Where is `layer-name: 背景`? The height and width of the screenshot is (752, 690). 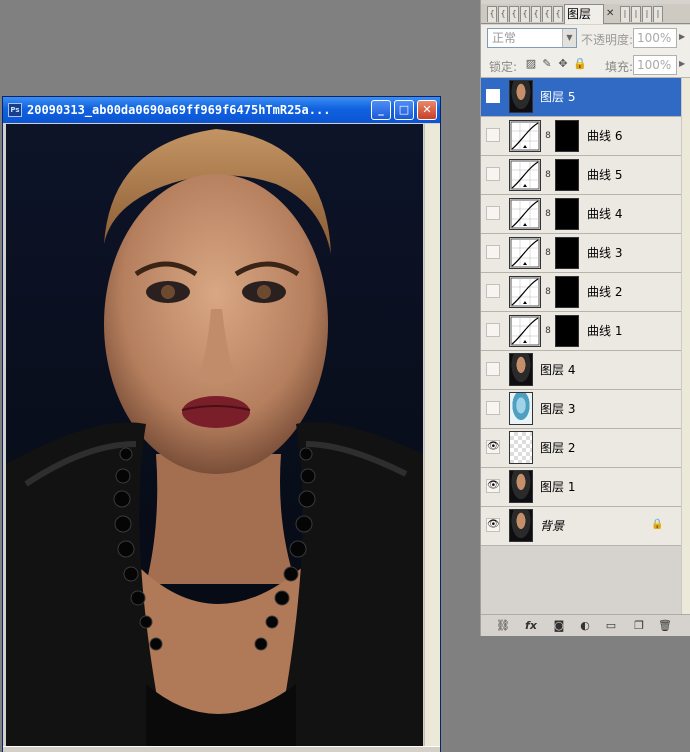
layer-name: 背景 is located at coordinates (552, 526).